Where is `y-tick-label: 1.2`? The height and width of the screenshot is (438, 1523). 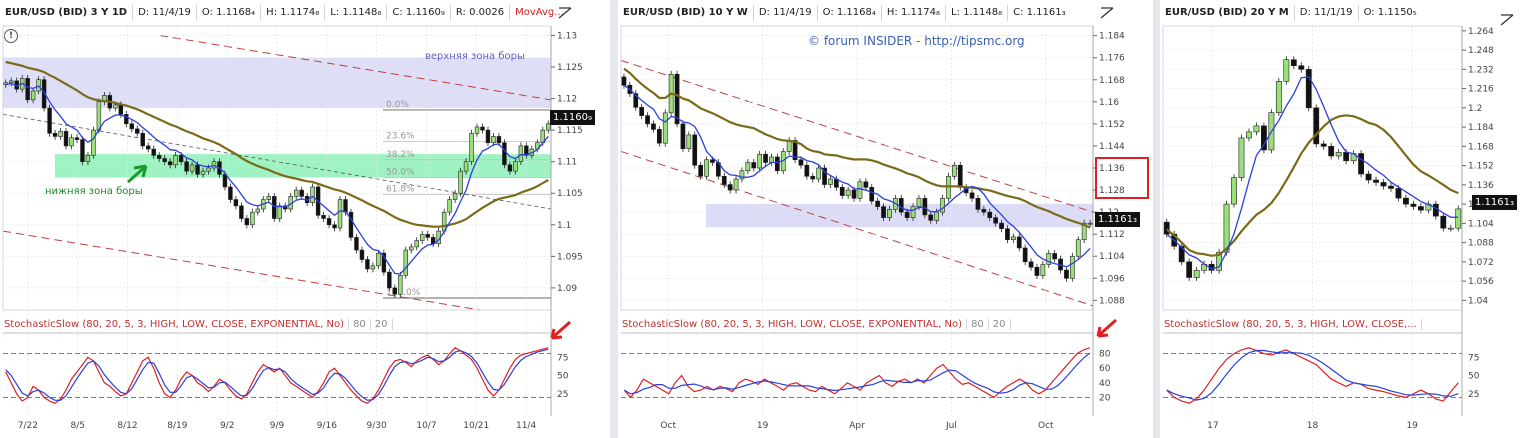 y-tick-label: 1.2 is located at coordinates (1475, 109).